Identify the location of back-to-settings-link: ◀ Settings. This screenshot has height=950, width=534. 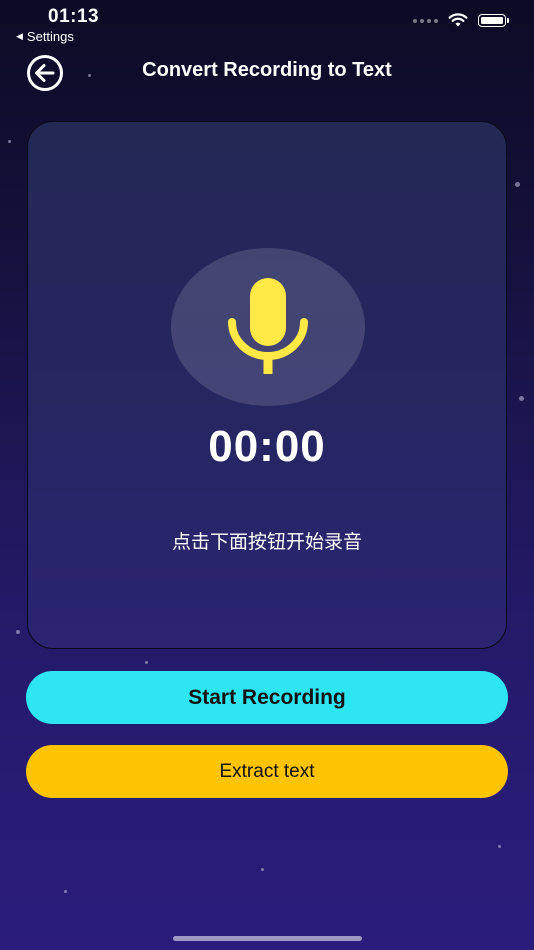
(45, 36).